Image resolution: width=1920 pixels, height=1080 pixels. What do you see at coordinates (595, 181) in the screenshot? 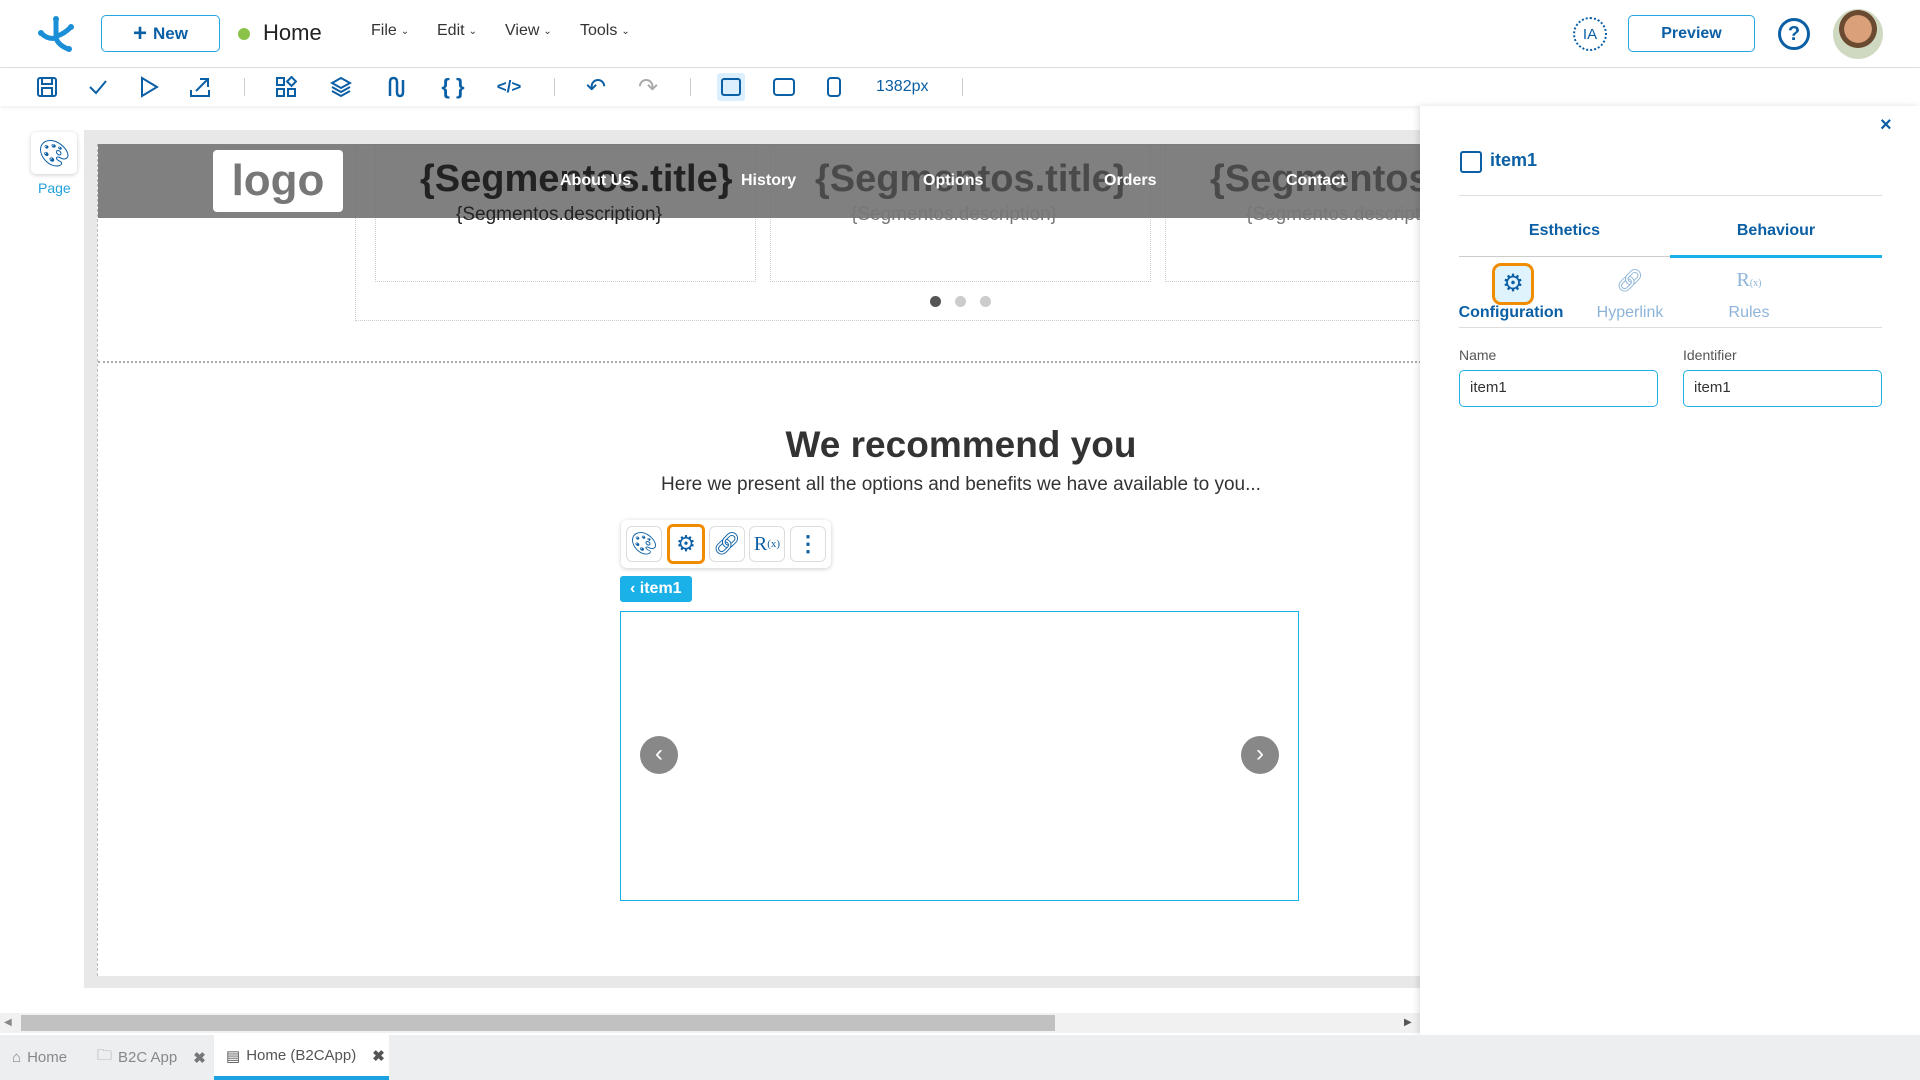
I see `nav-about-us: About Us` at bounding box center [595, 181].